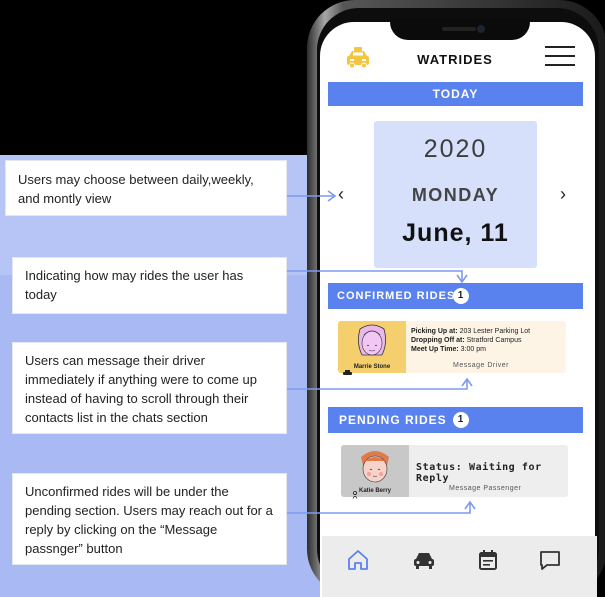 The image size is (605, 597). I want to click on calendar-icon, so click(488, 560).